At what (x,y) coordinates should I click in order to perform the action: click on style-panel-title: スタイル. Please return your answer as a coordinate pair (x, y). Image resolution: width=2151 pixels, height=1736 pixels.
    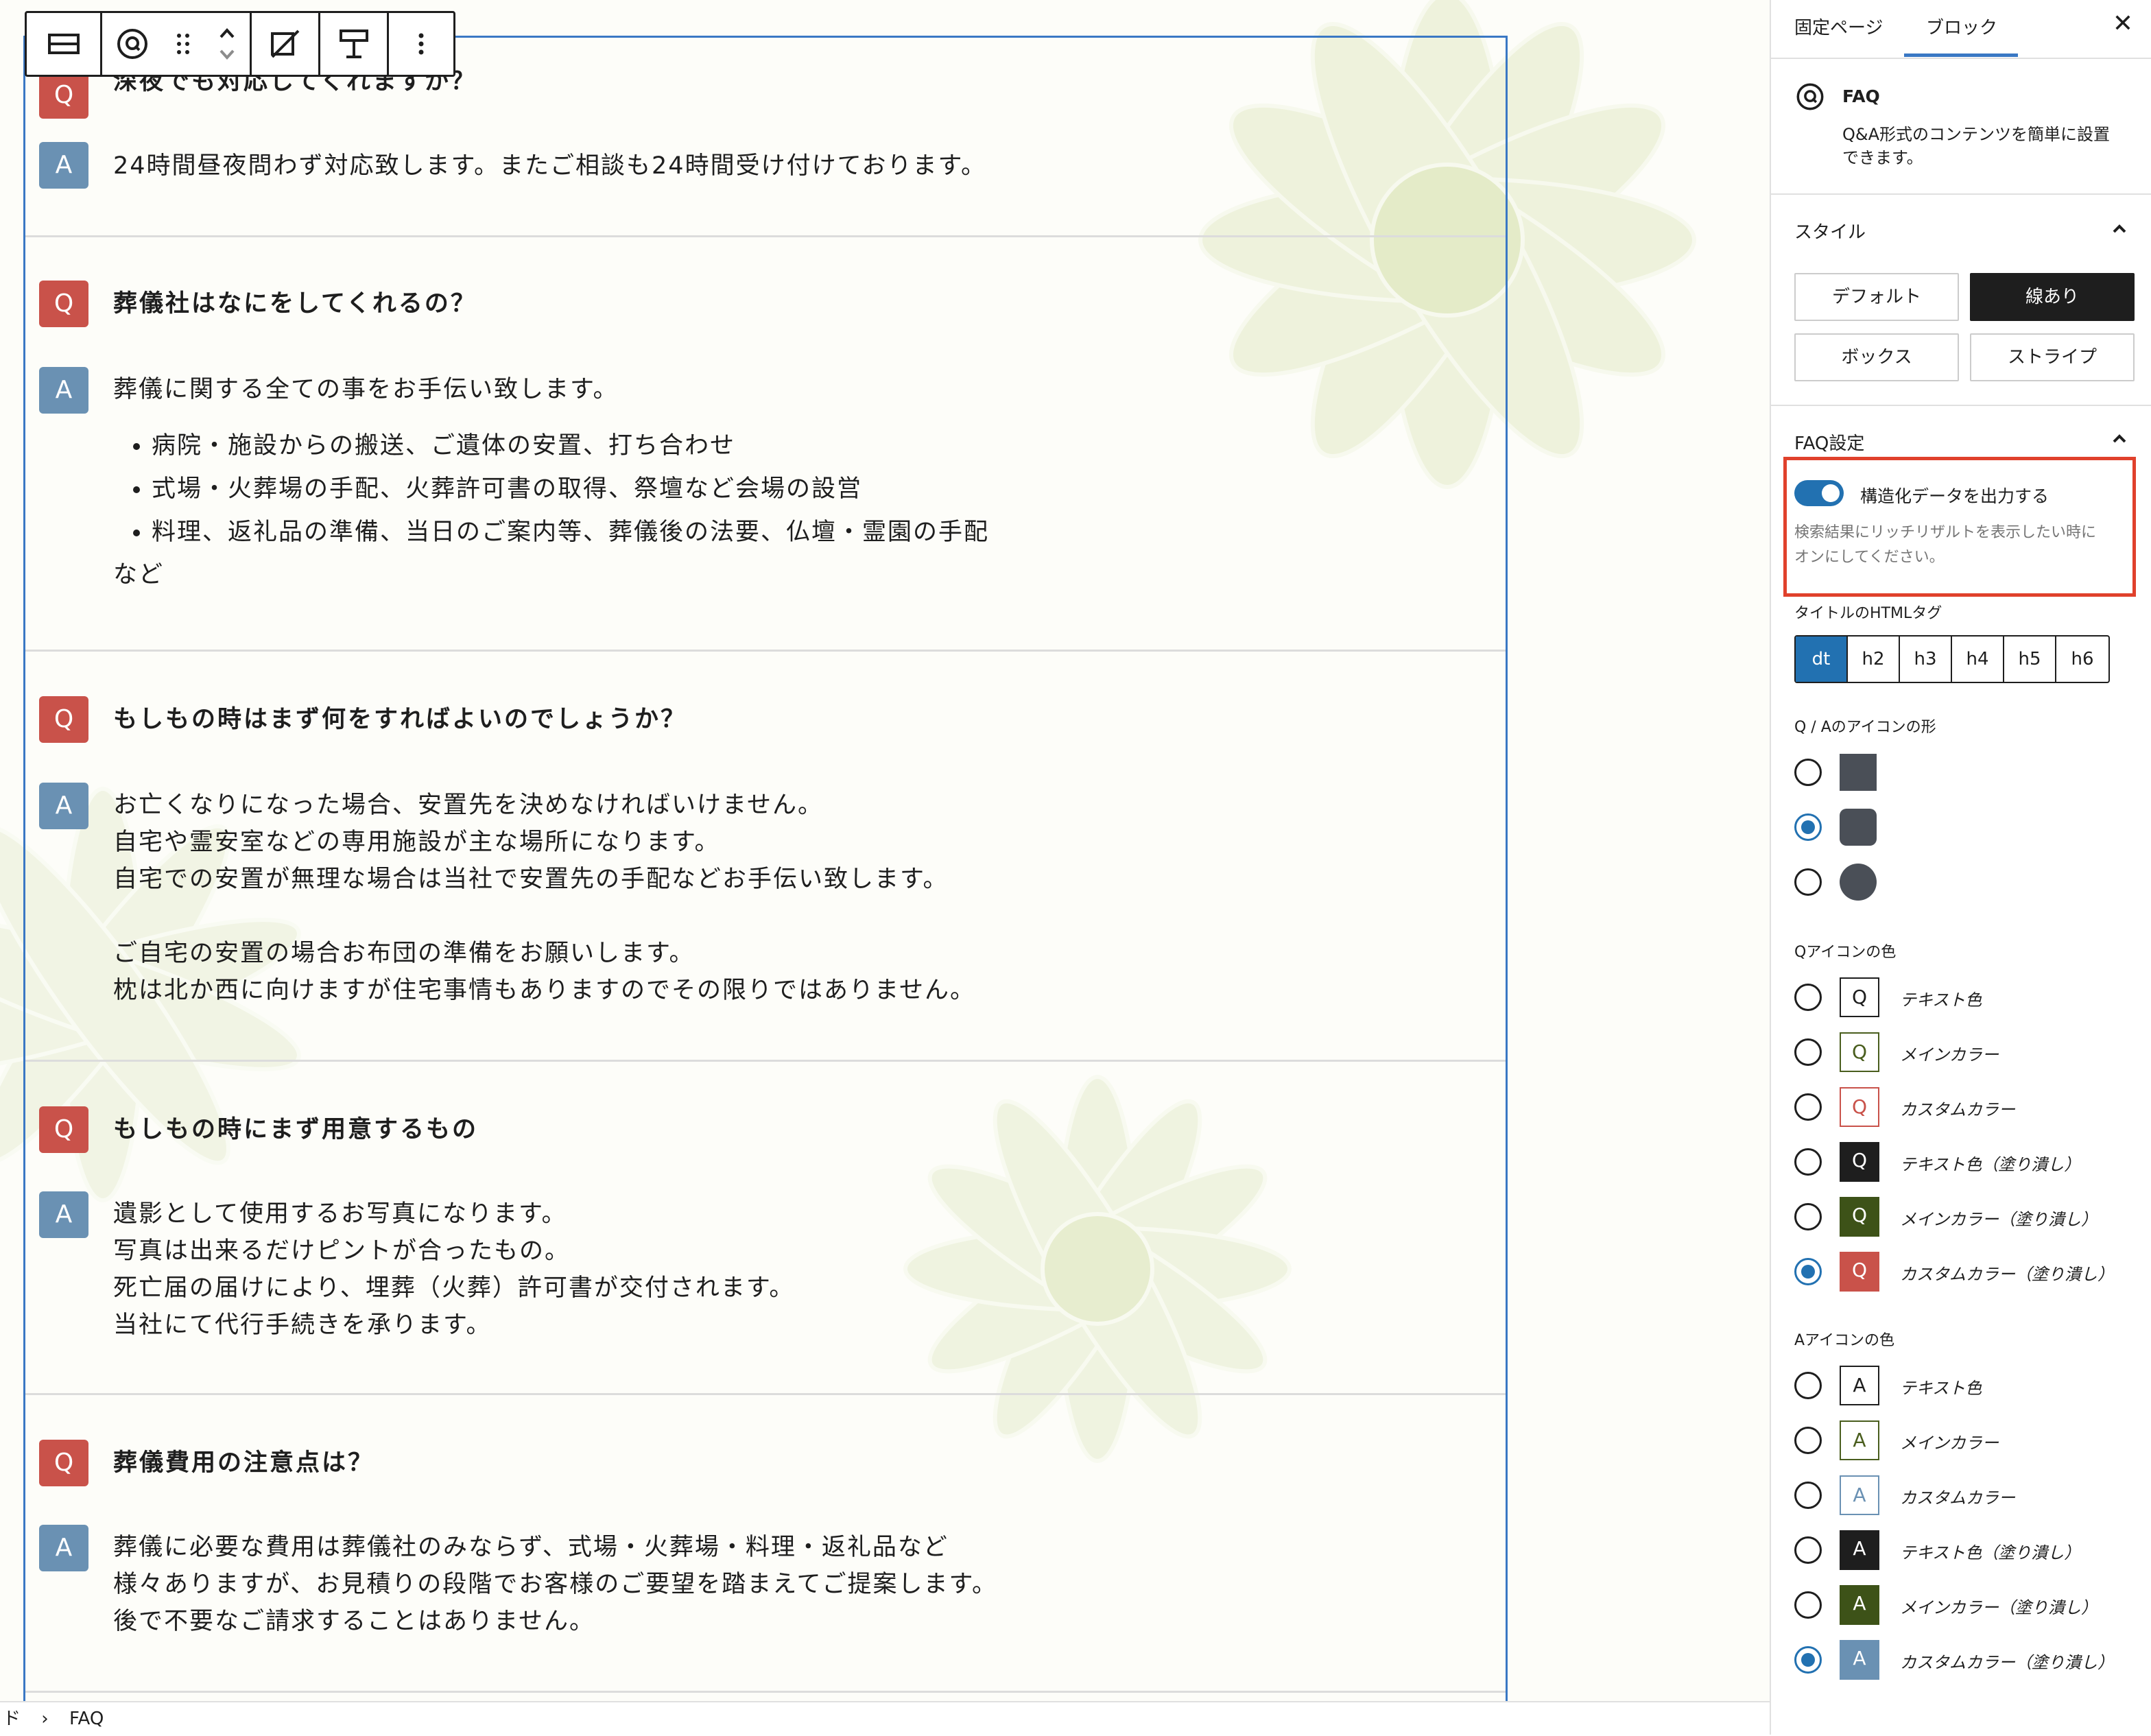
    Looking at the image, I should click on (1830, 230).